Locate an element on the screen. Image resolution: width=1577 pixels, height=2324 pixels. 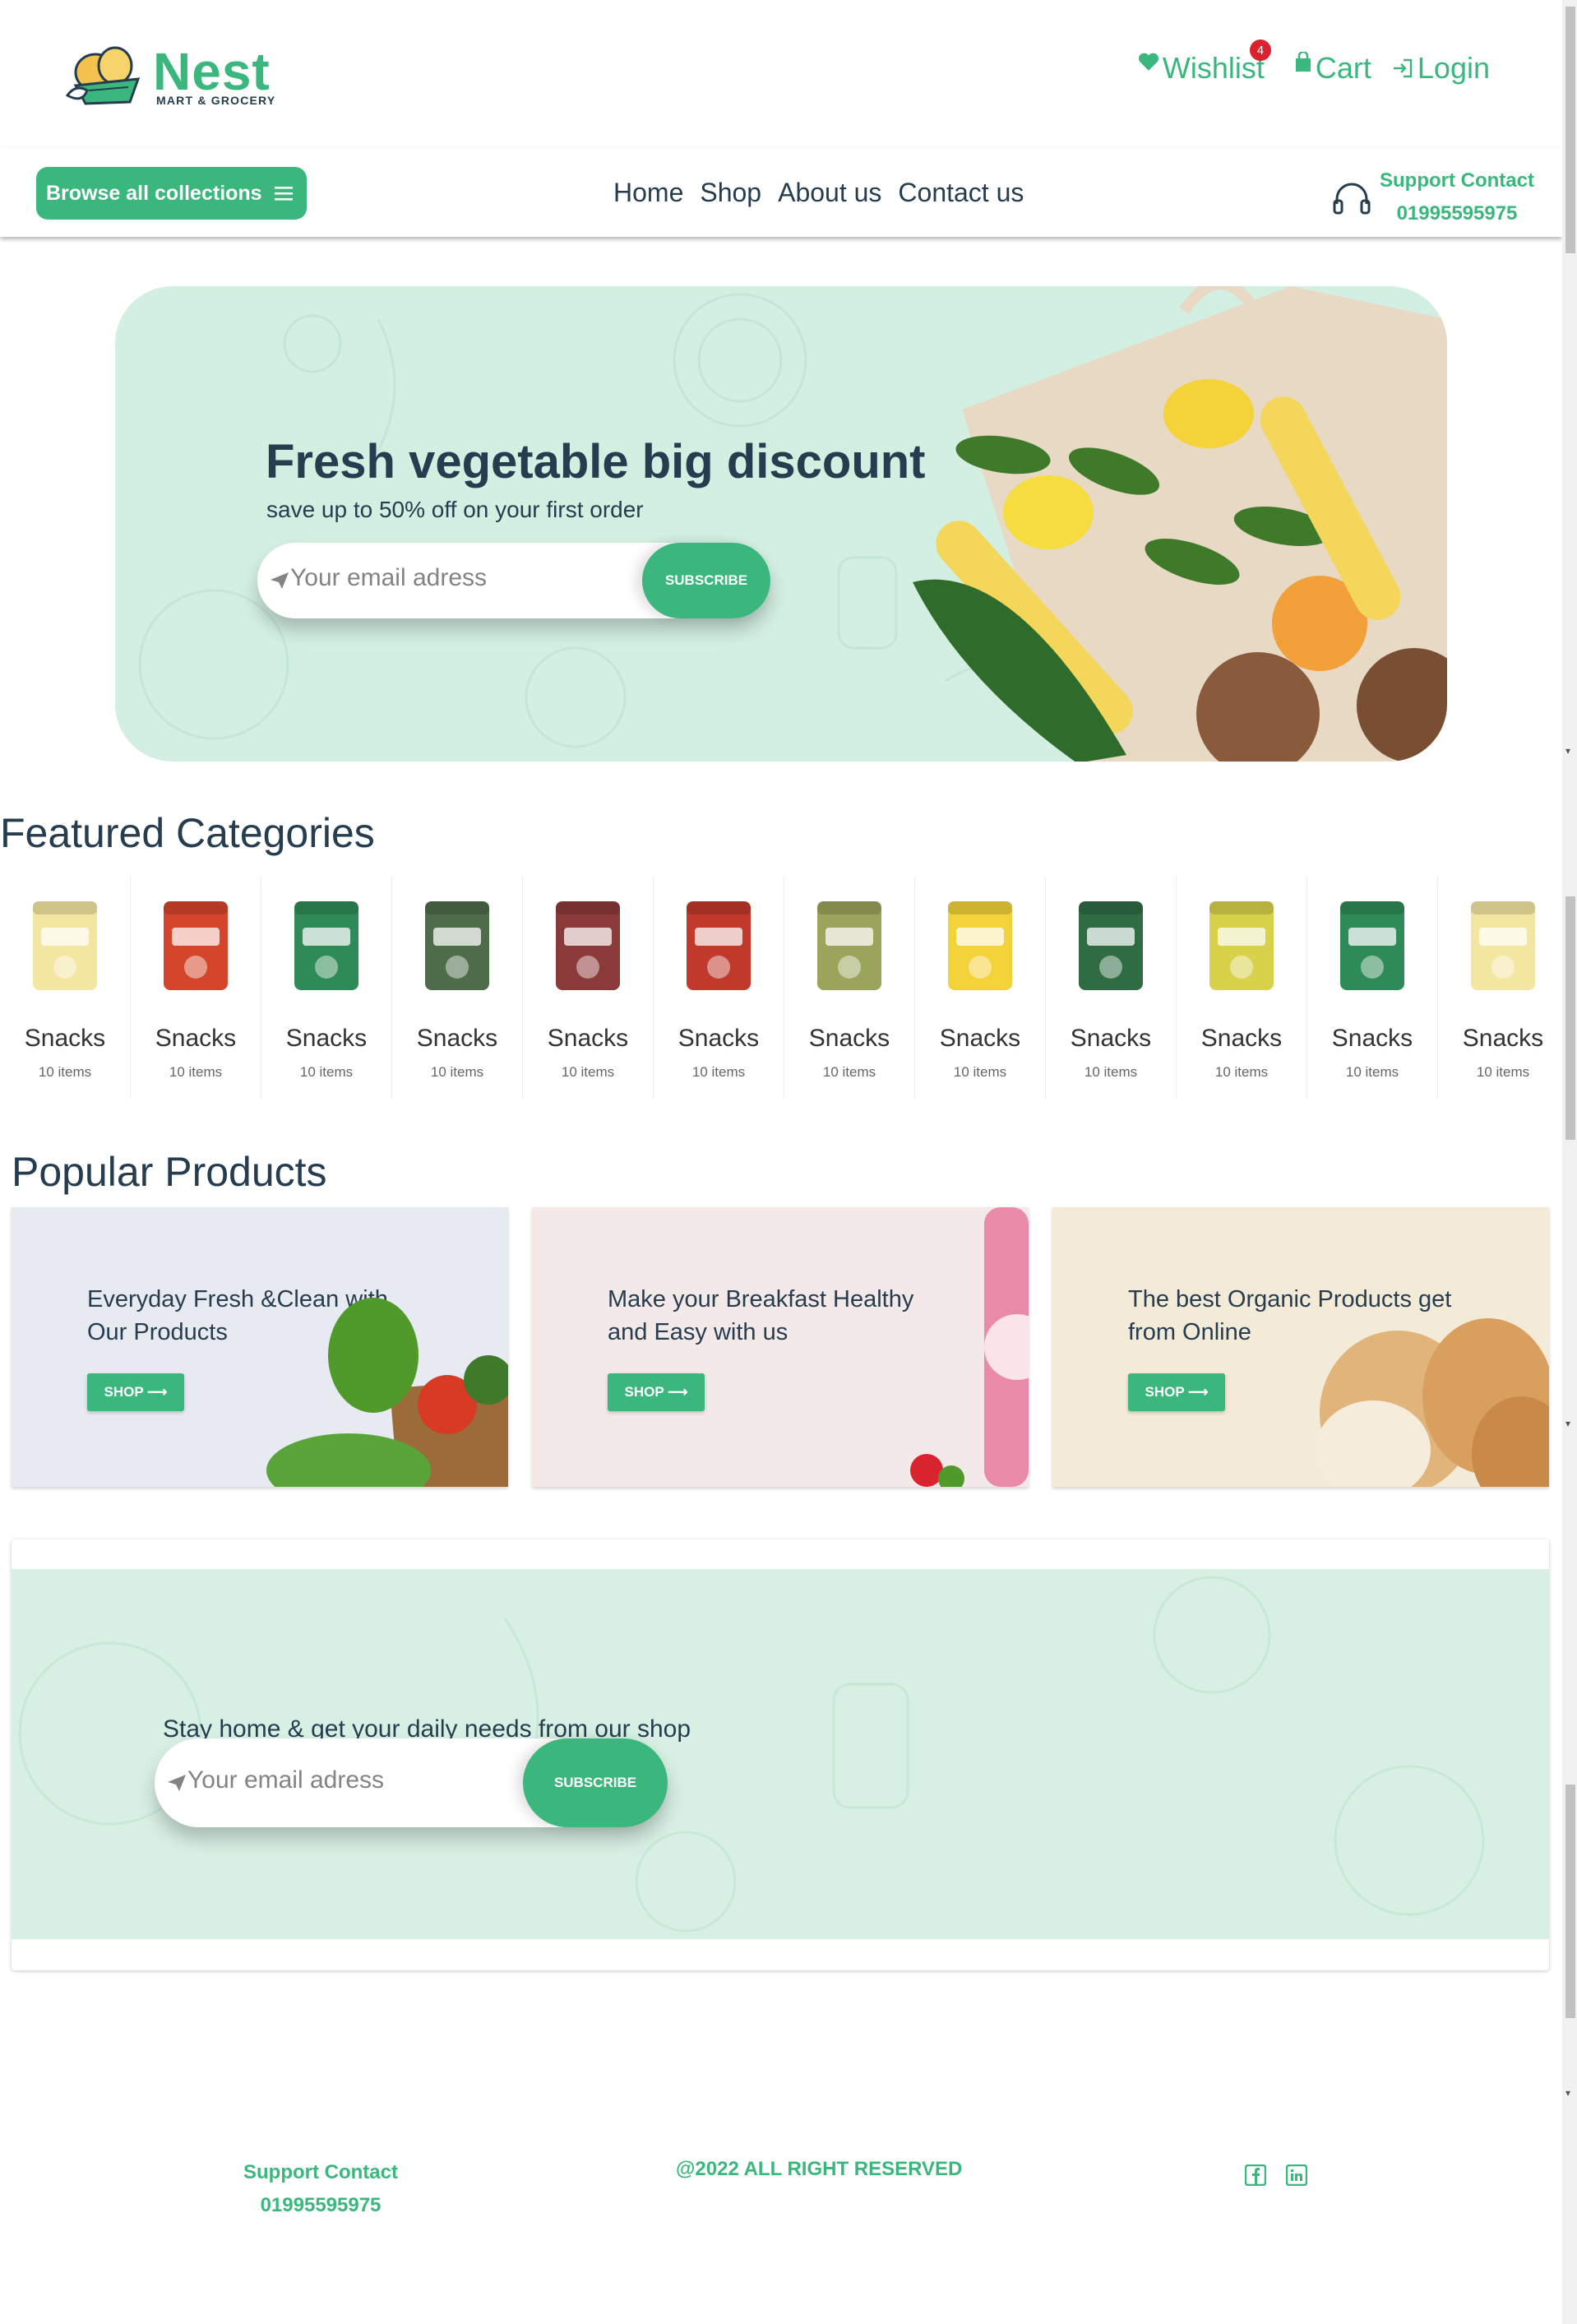
logo-basket-icon is located at coordinates (103, 75).